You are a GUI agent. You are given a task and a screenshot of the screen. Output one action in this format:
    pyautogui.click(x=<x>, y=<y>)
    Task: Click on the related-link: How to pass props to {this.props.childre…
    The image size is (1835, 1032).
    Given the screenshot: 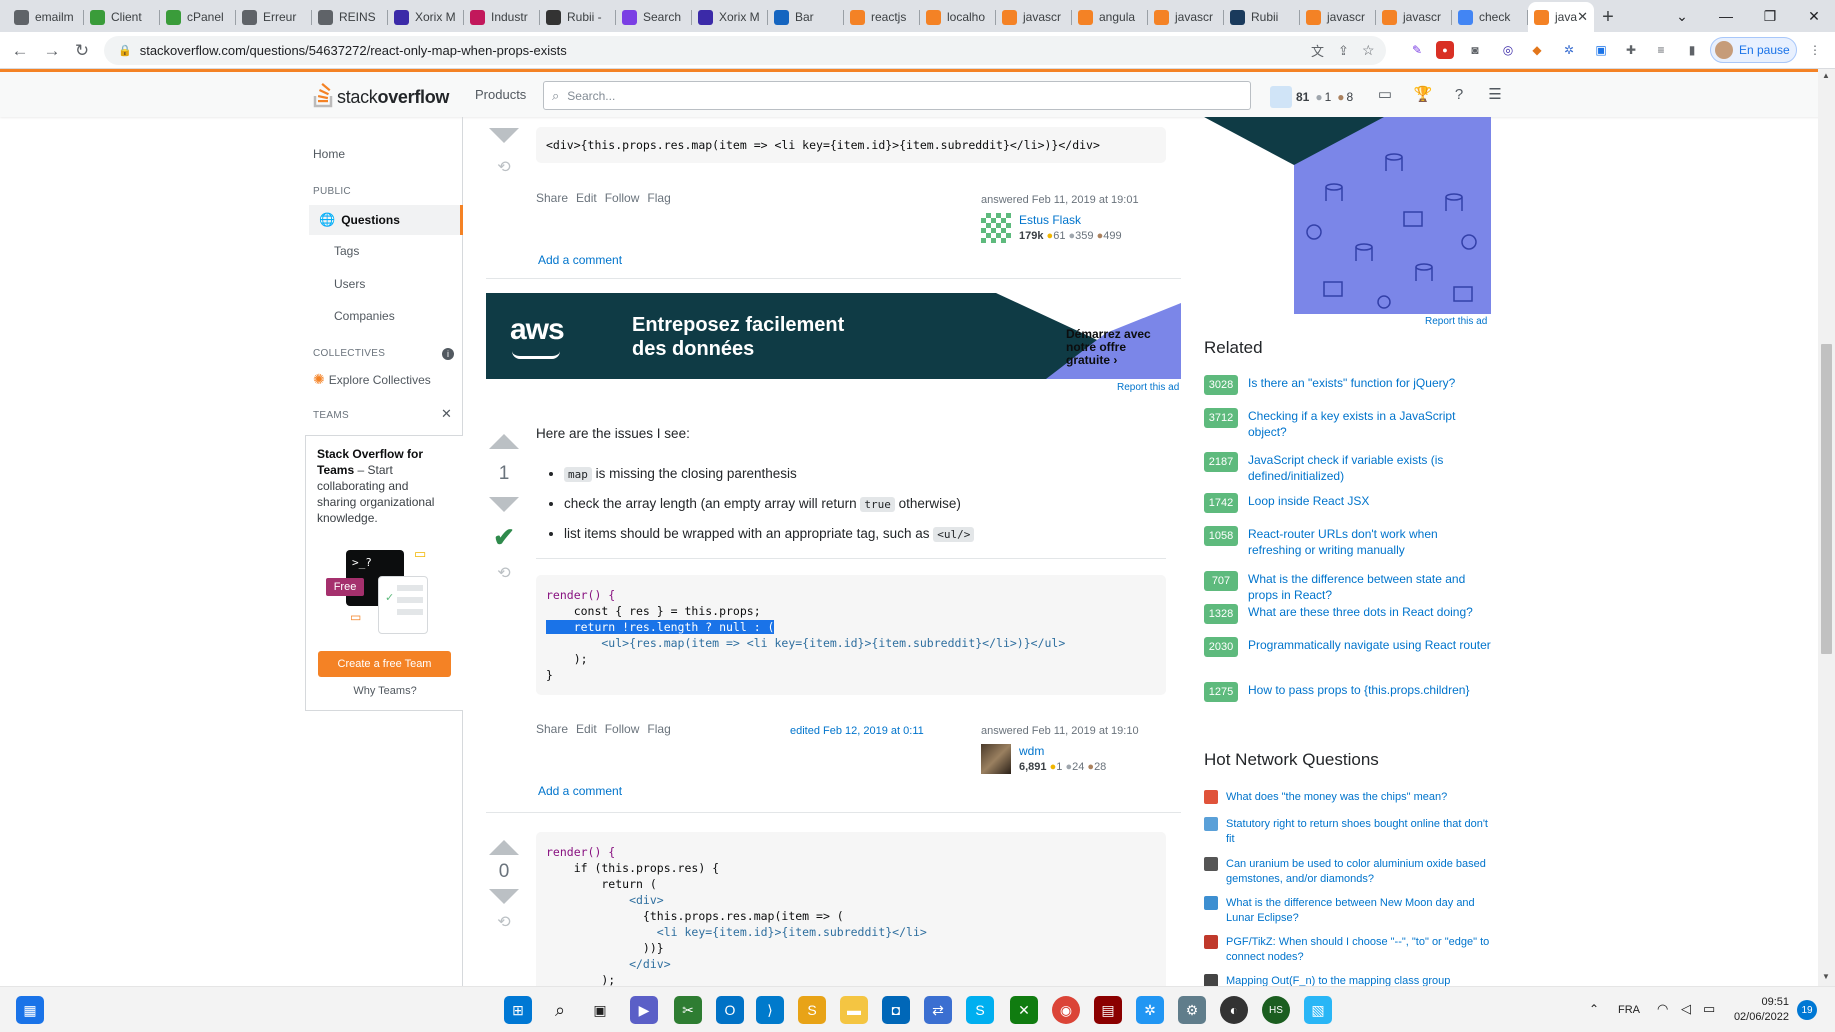 What is the action you would take?
    pyautogui.click(x=1358, y=692)
    